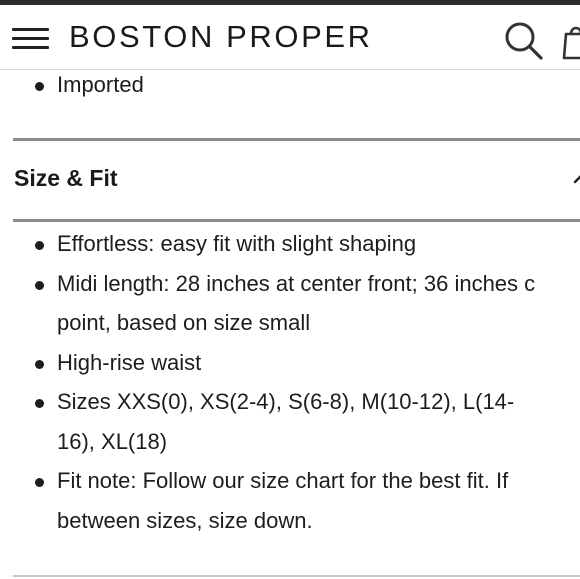 Image resolution: width=580 pixels, height=579 pixels. I want to click on size-fit-accordion-header: Size & Fit, so click(296, 180).